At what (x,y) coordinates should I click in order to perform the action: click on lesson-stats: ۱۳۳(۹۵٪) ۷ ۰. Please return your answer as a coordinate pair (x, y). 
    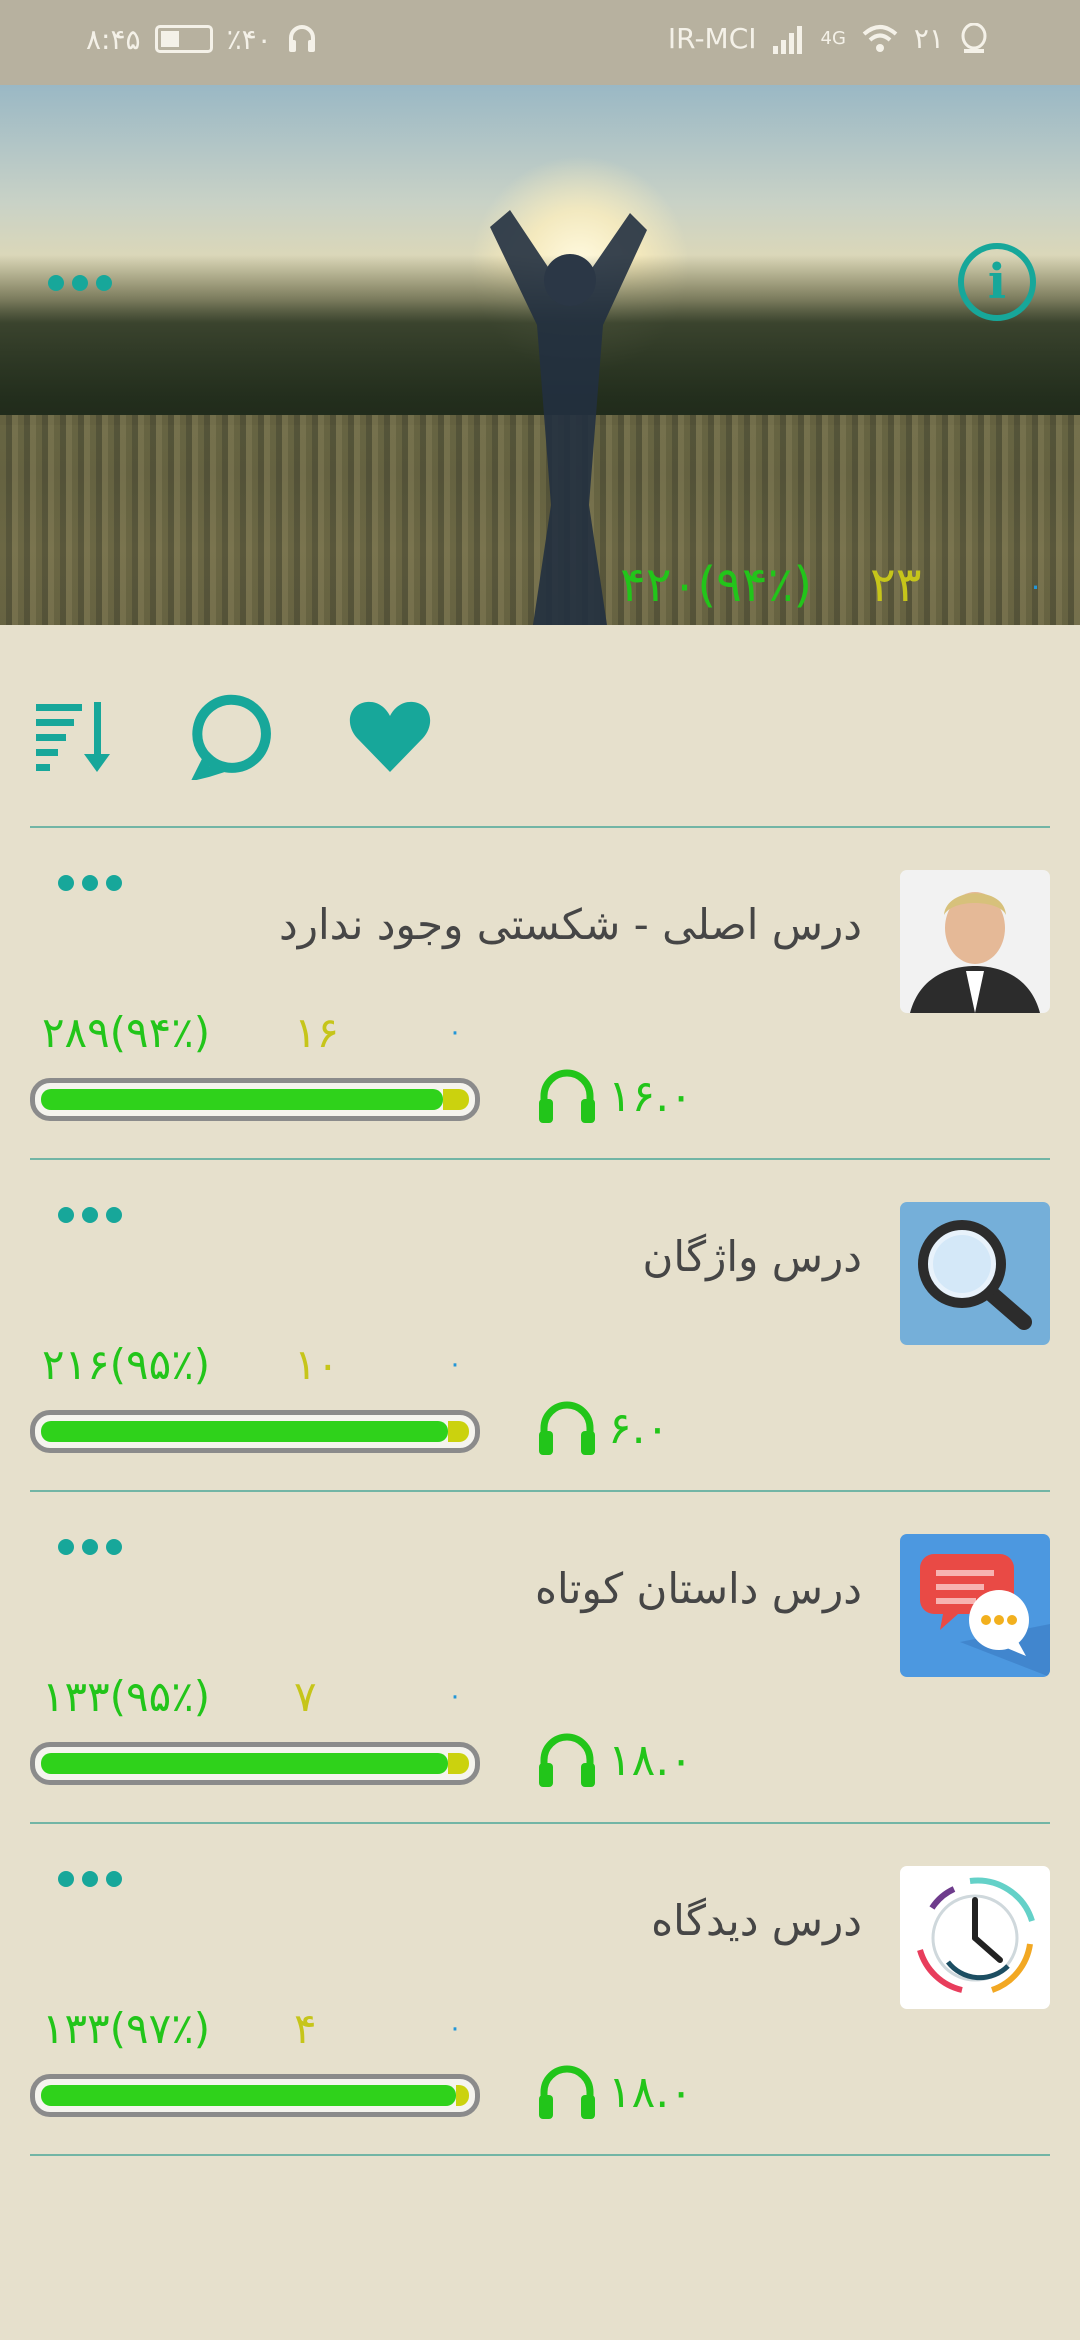
    Looking at the image, I should click on (257, 1696).